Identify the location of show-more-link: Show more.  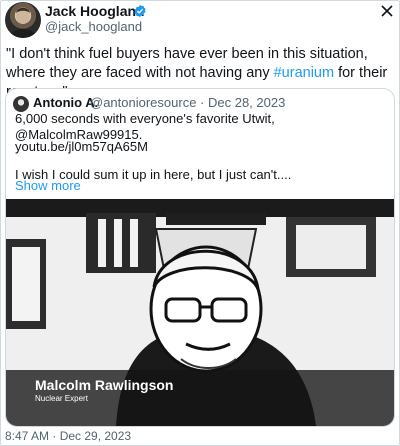
(48, 185).